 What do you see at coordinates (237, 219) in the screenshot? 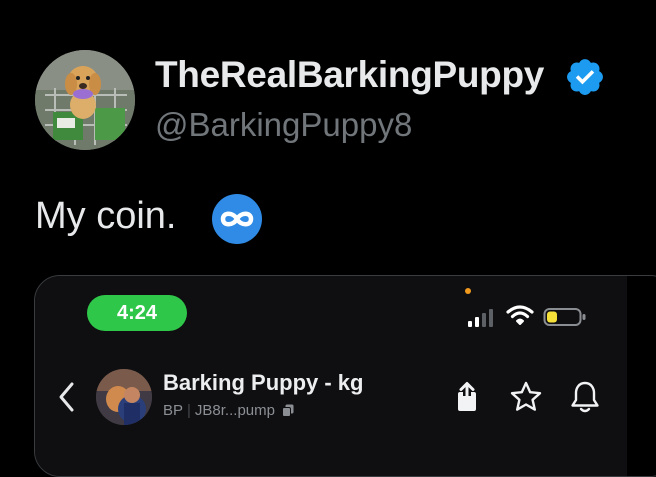
I see `infinity-icon` at bounding box center [237, 219].